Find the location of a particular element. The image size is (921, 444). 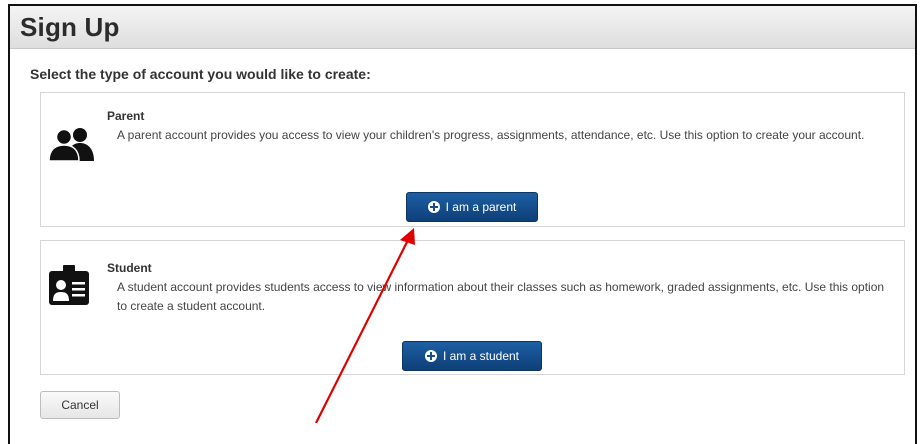

parent-title: Parent is located at coordinates (126, 116).